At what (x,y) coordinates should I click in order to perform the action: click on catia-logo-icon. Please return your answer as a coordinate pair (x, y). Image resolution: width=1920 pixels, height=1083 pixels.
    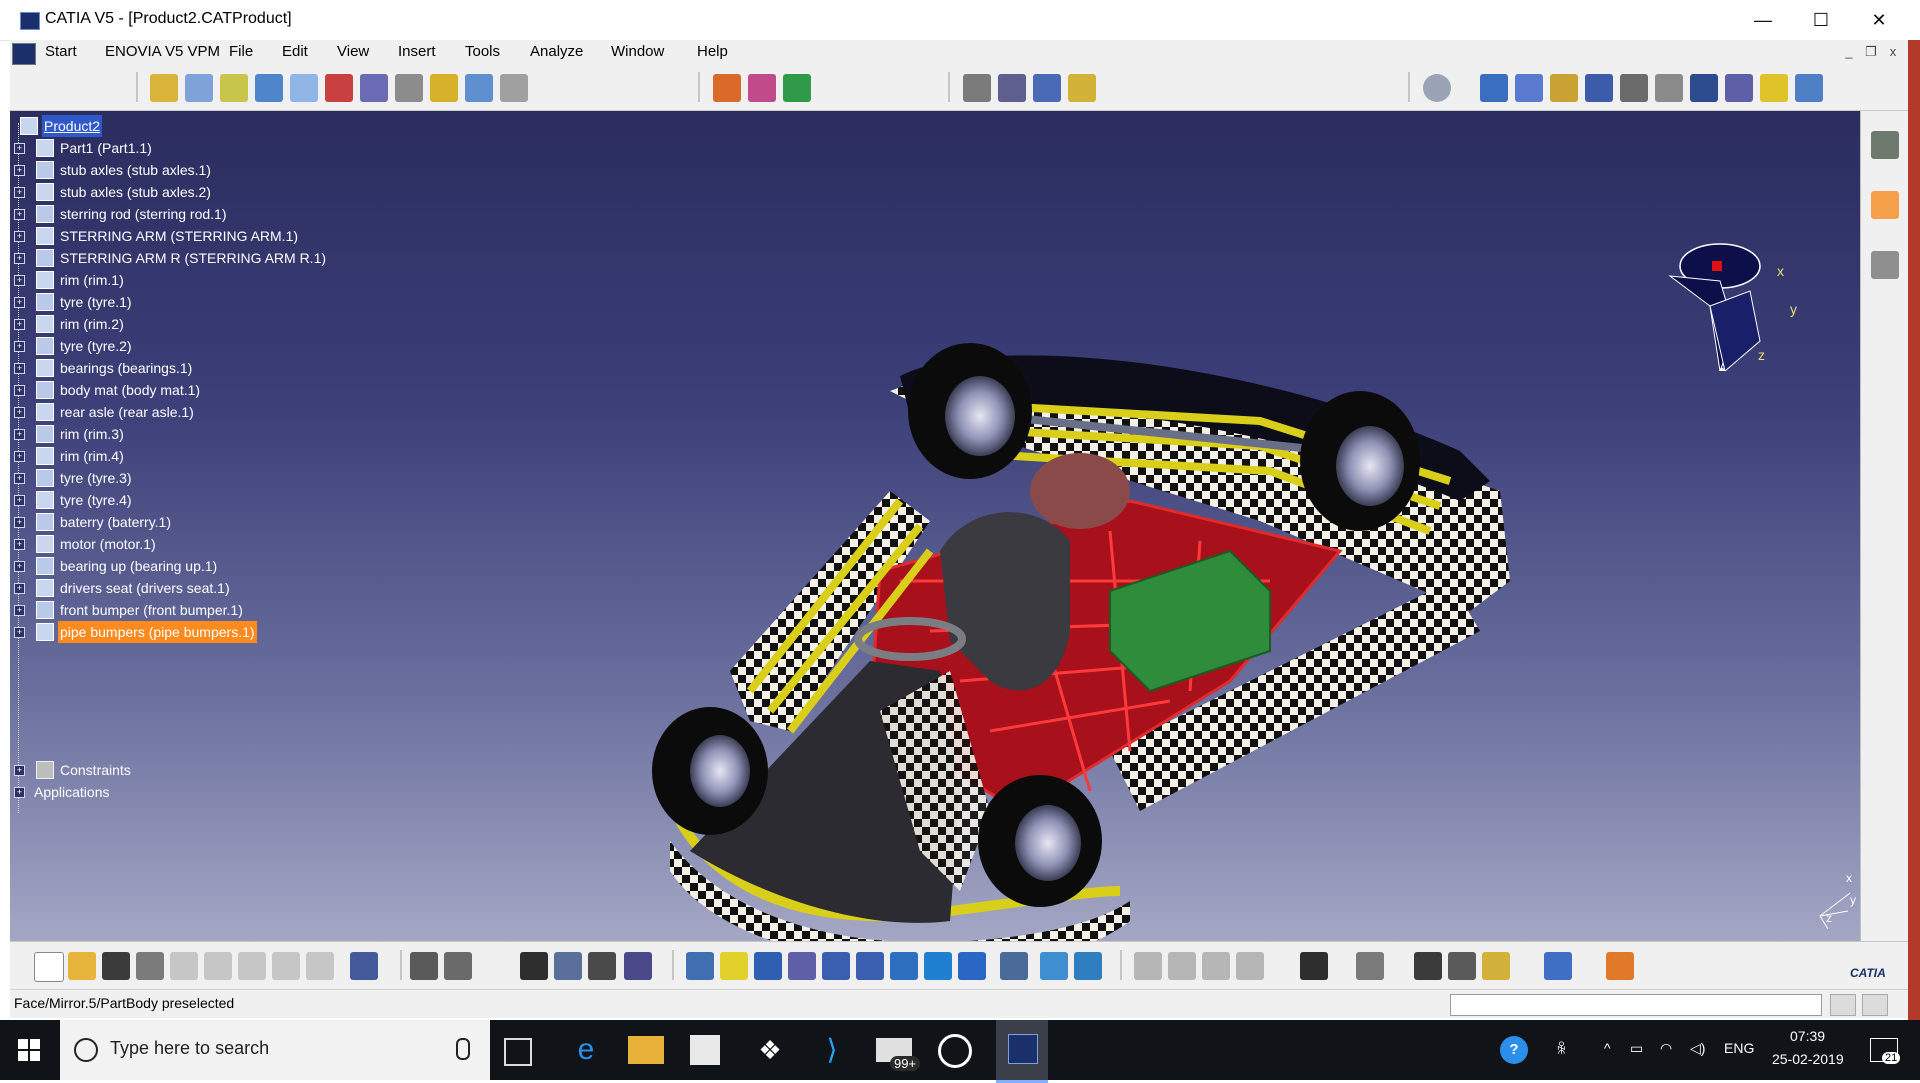
    Looking at the image, I should click on (24, 54).